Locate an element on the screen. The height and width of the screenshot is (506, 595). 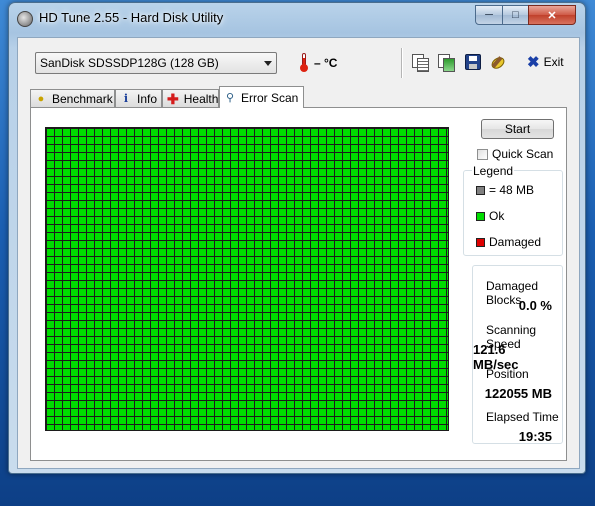
legend-swatch-gray is located at coordinates (480, 190).